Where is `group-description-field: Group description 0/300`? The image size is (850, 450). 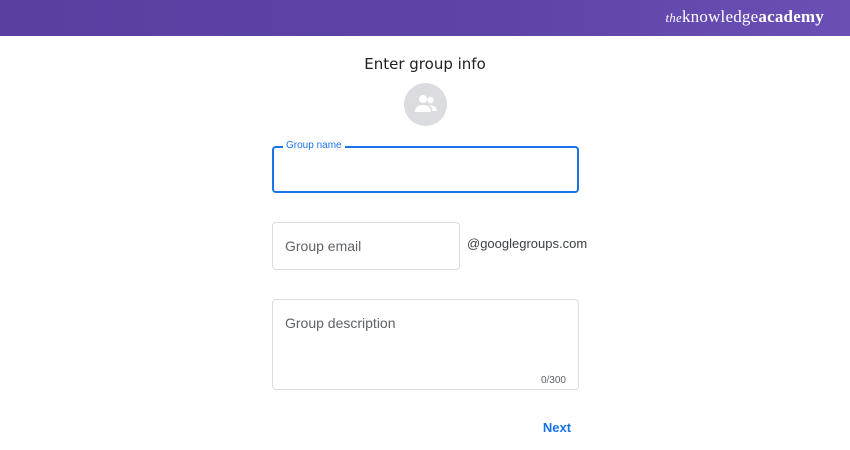 group-description-field: Group description 0/300 is located at coordinates (425, 344).